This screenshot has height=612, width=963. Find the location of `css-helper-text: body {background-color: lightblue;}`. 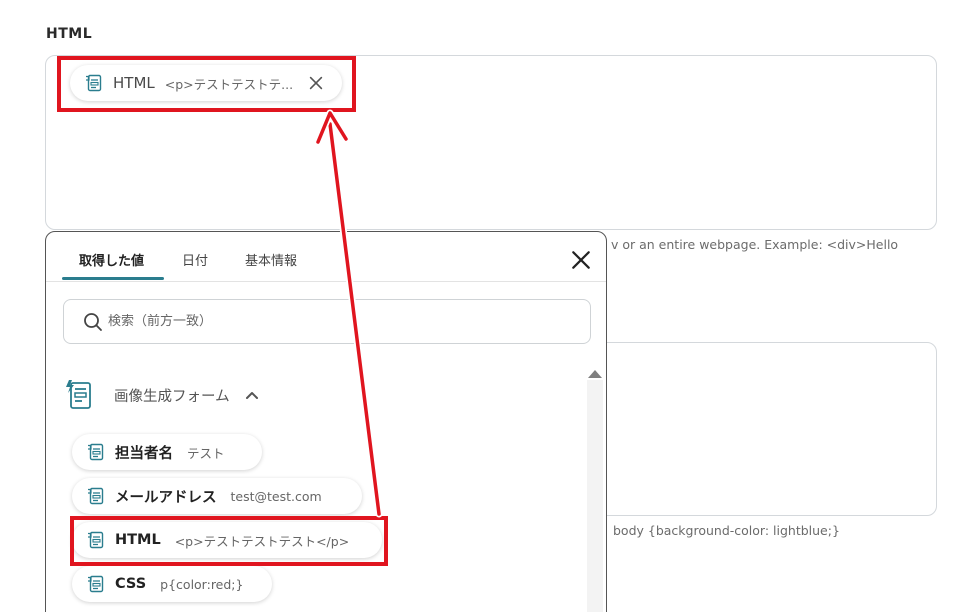

css-helper-text: body {background-color: lightblue;} is located at coordinates (726, 530).